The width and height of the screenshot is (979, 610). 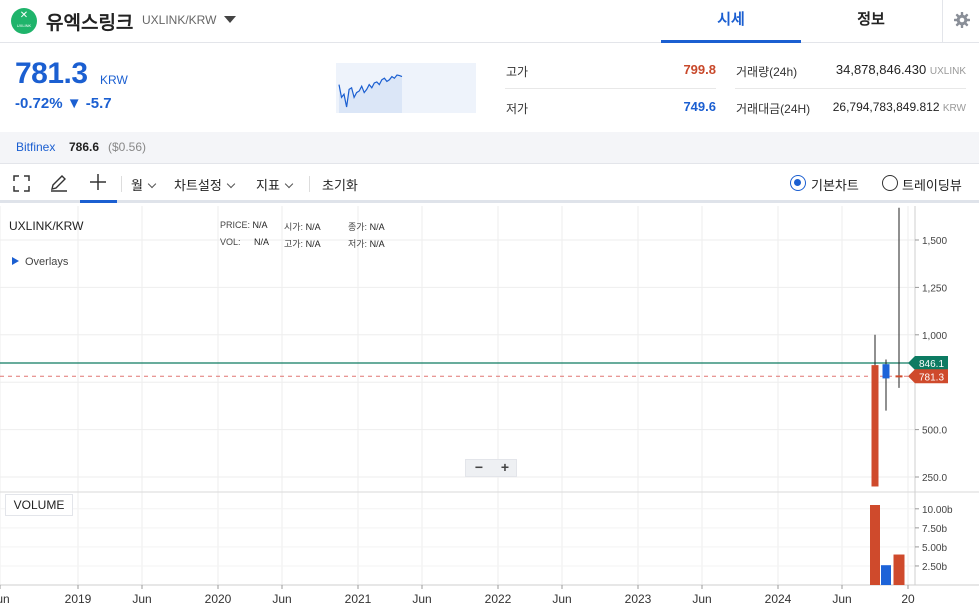 What do you see at coordinates (179, 20) in the screenshot?
I see `coin-pair: UXLINK/KRW` at bounding box center [179, 20].